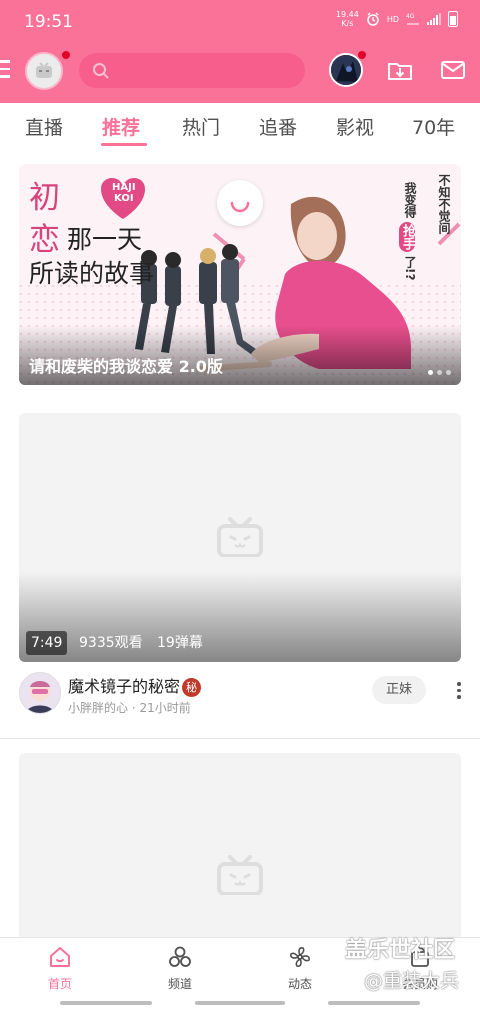  Describe the element at coordinates (240, 1003) in the screenshot. I see `system-nav-home` at that location.